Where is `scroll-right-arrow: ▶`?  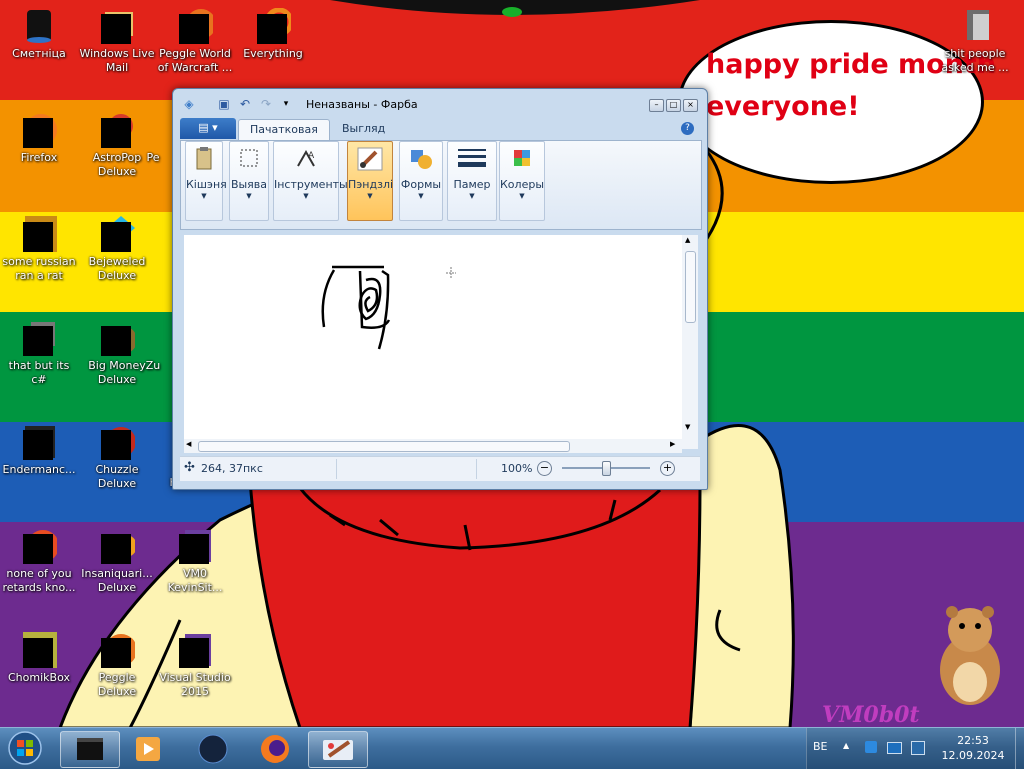
scroll-right-arrow: ▶ is located at coordinates (672, 444).